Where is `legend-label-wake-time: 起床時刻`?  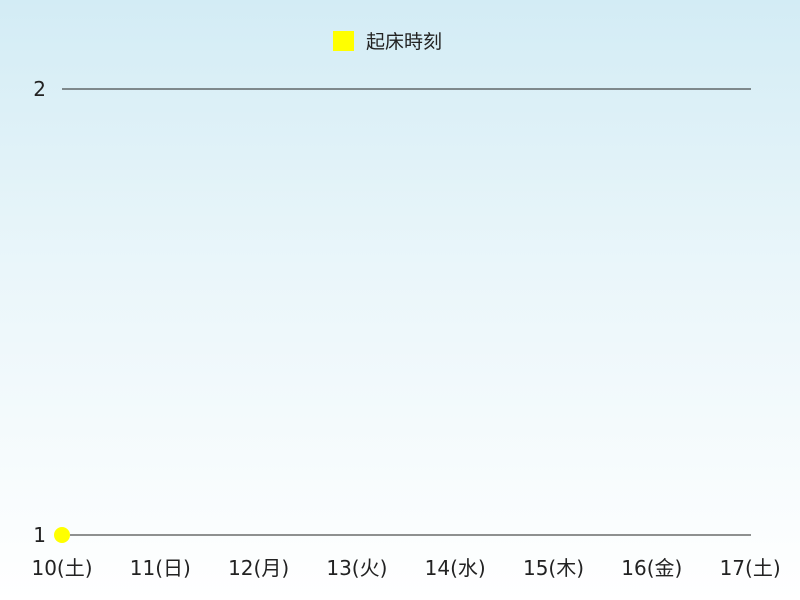 legend-label-wake-time: 起床時刻 is located at coordinates (404, 42).